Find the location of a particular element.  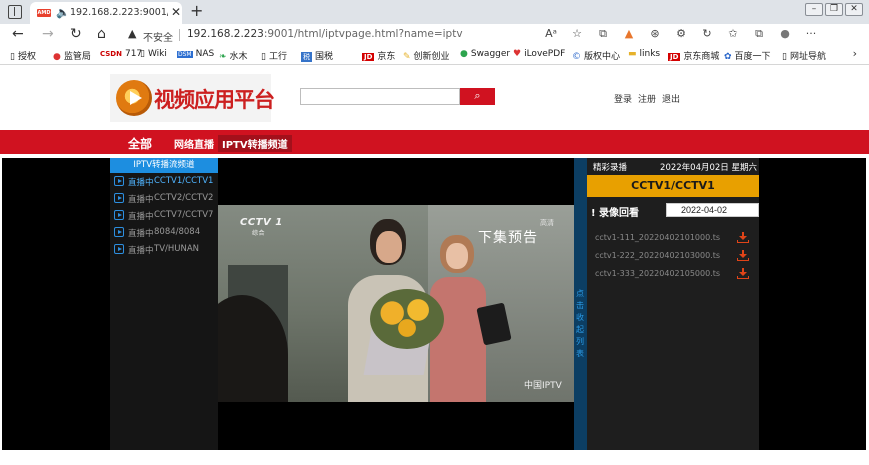

channel-item: 直播中 CCTV2/CCTV2 is located at coordinates (164, 198).